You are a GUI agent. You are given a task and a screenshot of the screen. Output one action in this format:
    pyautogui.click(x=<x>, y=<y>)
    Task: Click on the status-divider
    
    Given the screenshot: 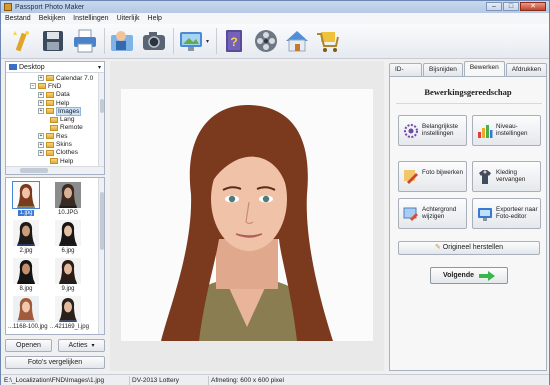 What is the action you would take?
    pyautogui.click(x=208, y=380)
    